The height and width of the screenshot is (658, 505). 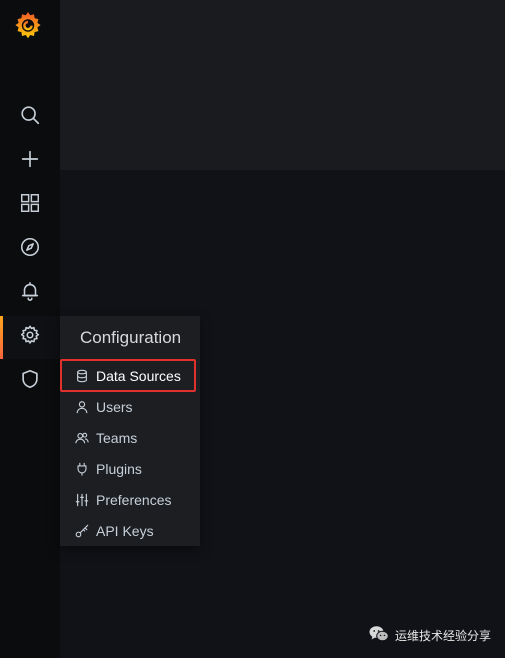 I want to click on create-nav-item, so click(x=30, y=161).